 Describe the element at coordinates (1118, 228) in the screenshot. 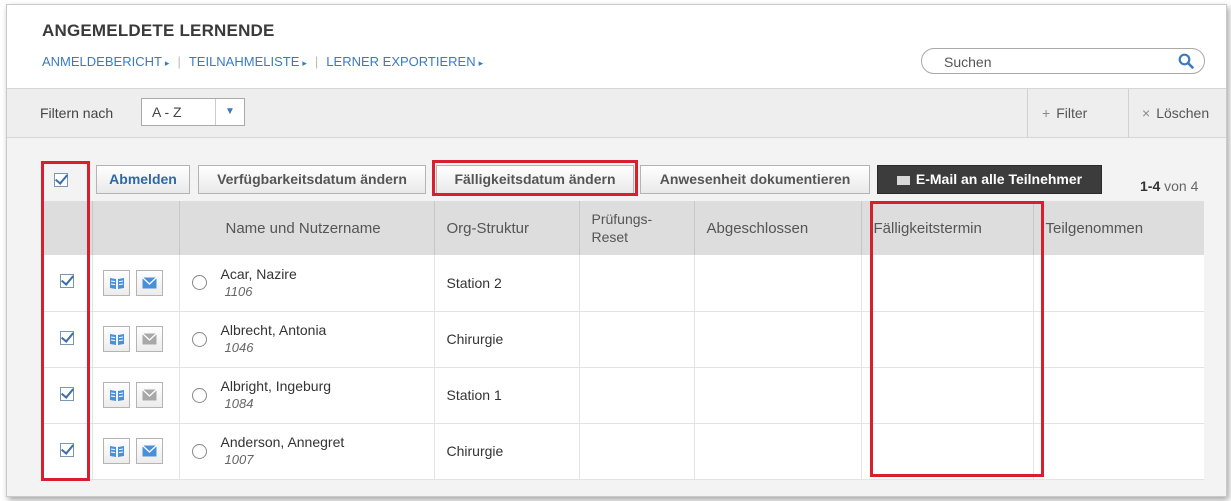

I see `column-header-attended: Teilgenommen` at that location.